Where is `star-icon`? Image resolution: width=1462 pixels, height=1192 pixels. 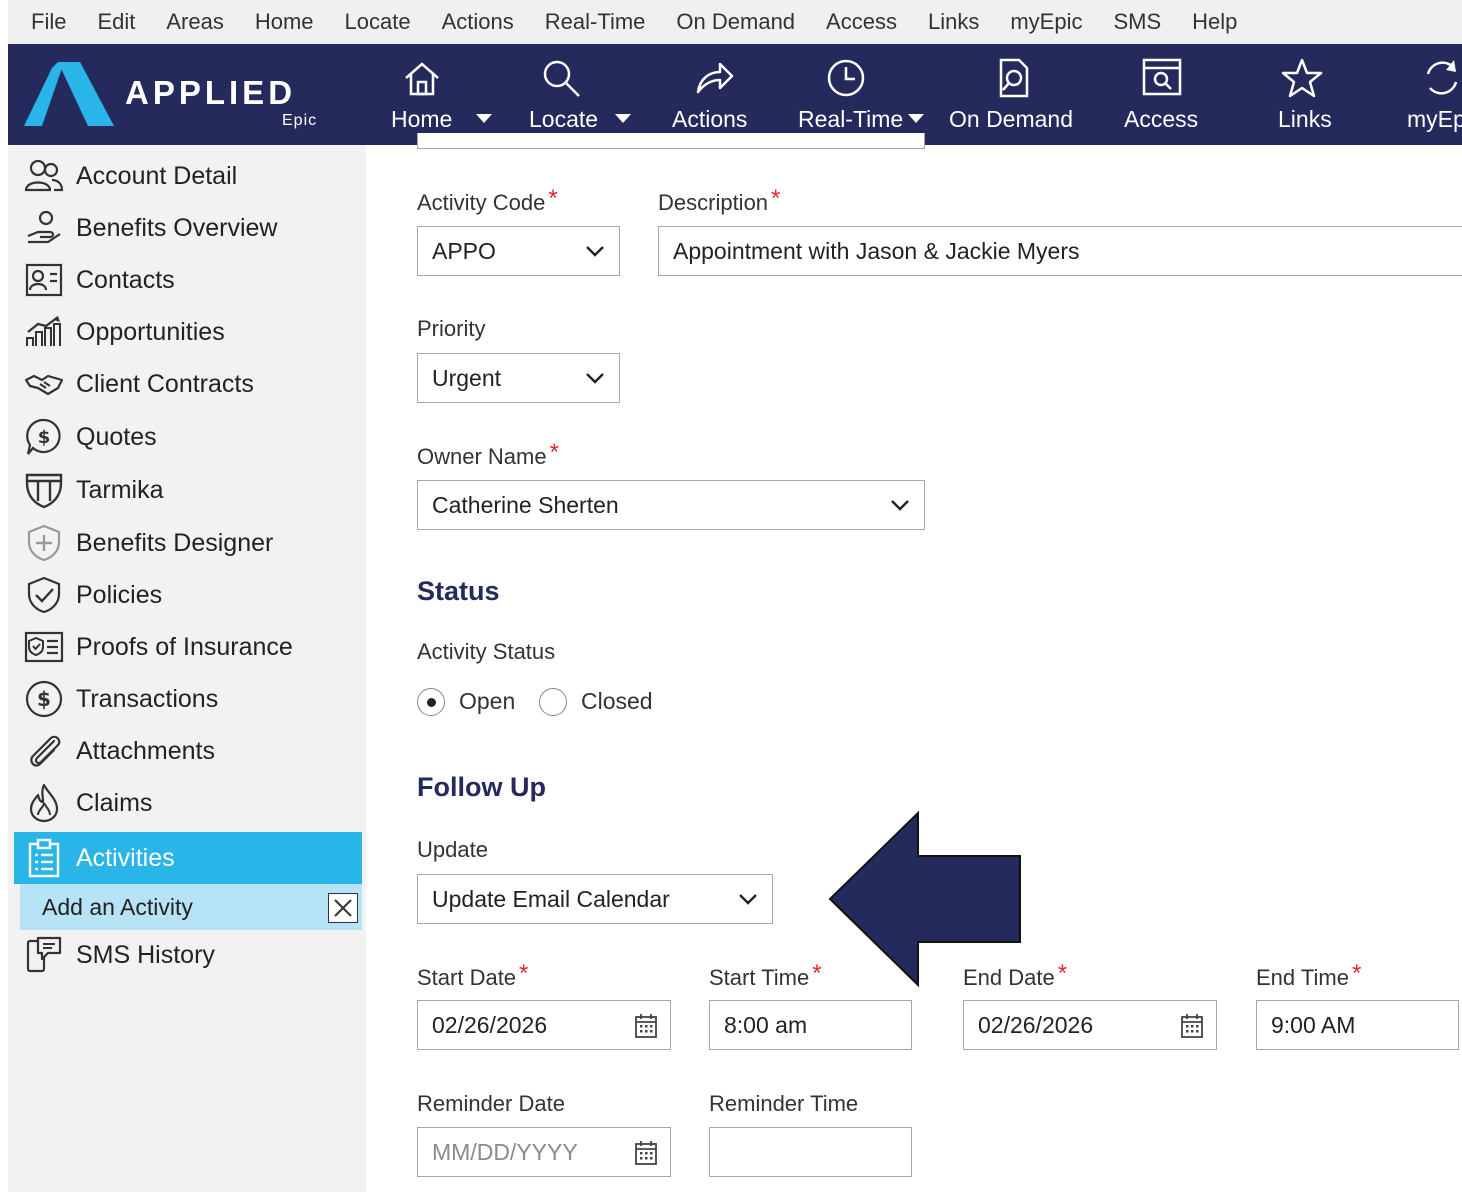
star-icon is located at coordinates (1302, 78).